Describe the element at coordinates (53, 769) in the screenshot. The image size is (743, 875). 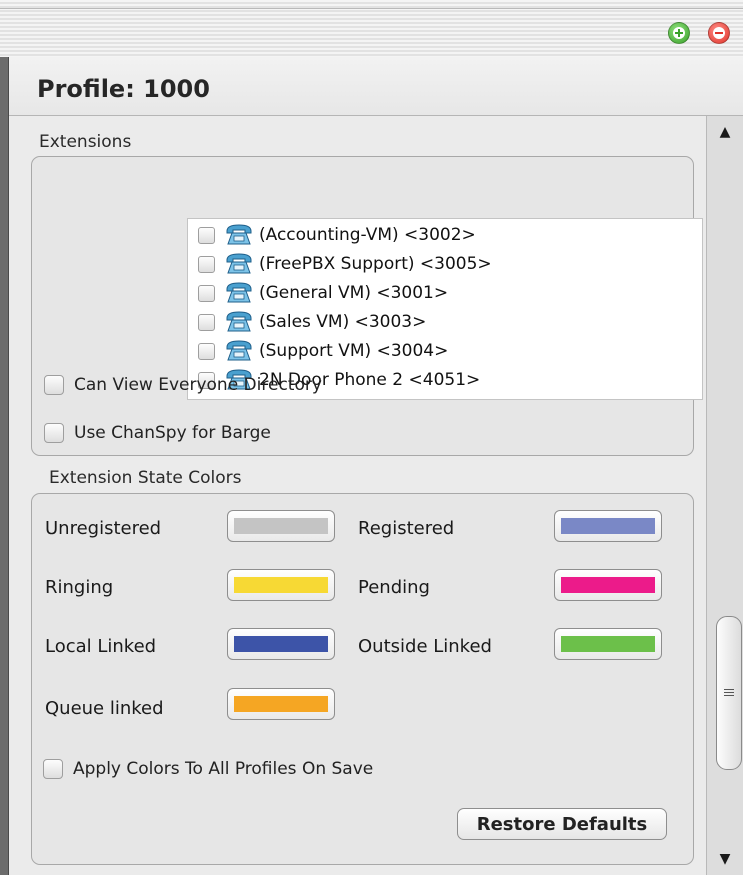
I see `apply-colors-checkbox` at that location.